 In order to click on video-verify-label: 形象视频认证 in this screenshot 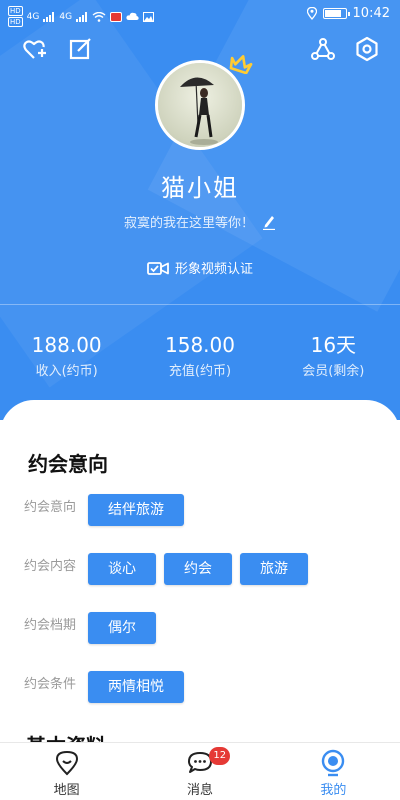, I will do `click(213, 269)`.